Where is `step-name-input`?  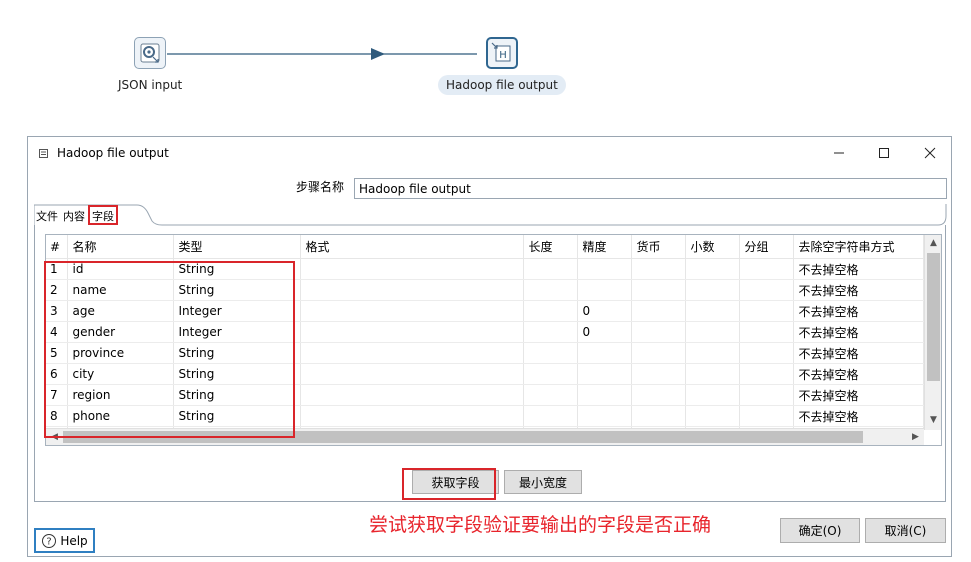 step-name-input is located at coordinates (650, 188).